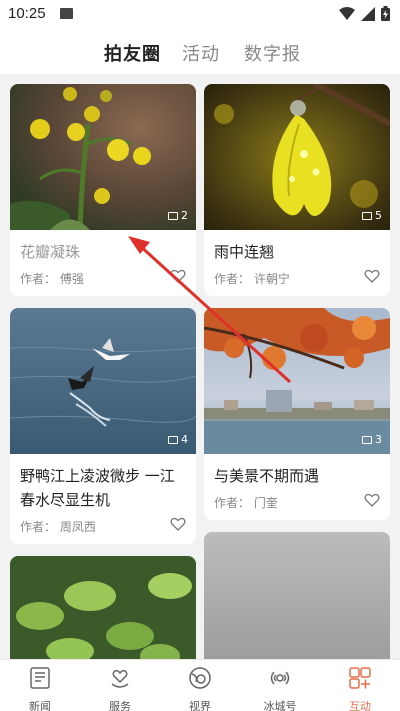 The image size is (400, 711). Describe the element at coordinates (50, 252) in the screenshot. I see `card-title: 花瓣凝珠` at that location.